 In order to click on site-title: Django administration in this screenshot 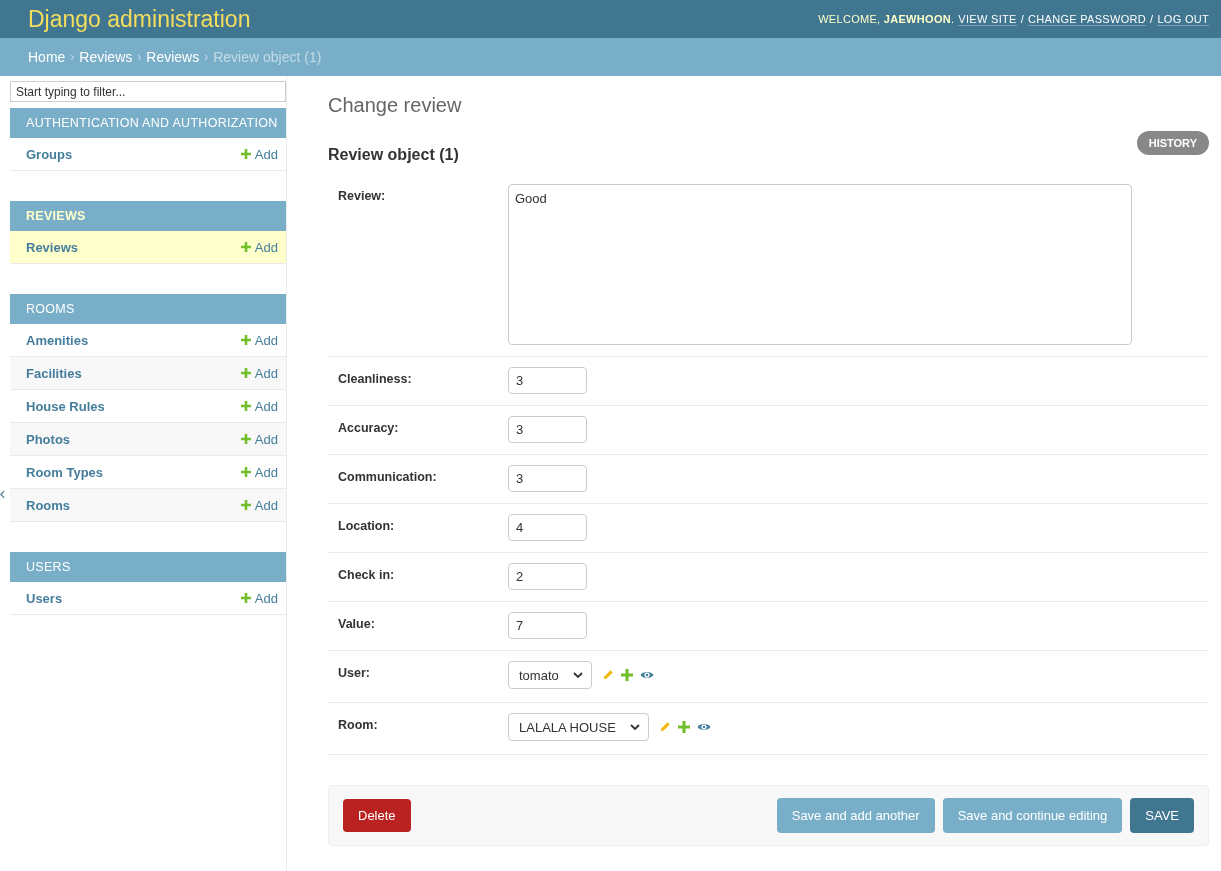, I will do `click(139, 19)`.